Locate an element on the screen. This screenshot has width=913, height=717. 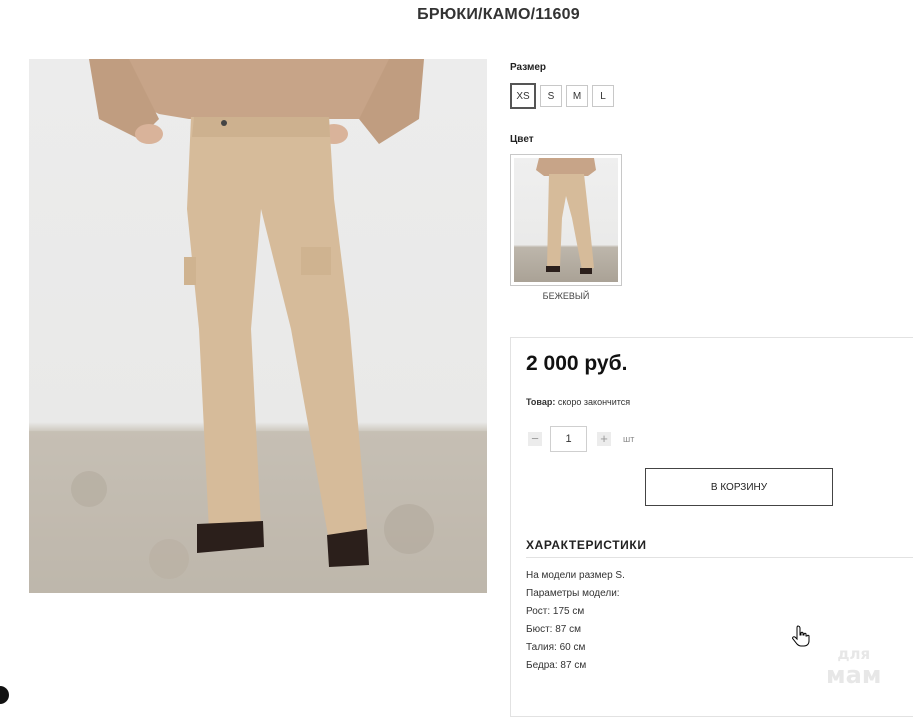
color-swatch-image is located at coordinates (566, 220).